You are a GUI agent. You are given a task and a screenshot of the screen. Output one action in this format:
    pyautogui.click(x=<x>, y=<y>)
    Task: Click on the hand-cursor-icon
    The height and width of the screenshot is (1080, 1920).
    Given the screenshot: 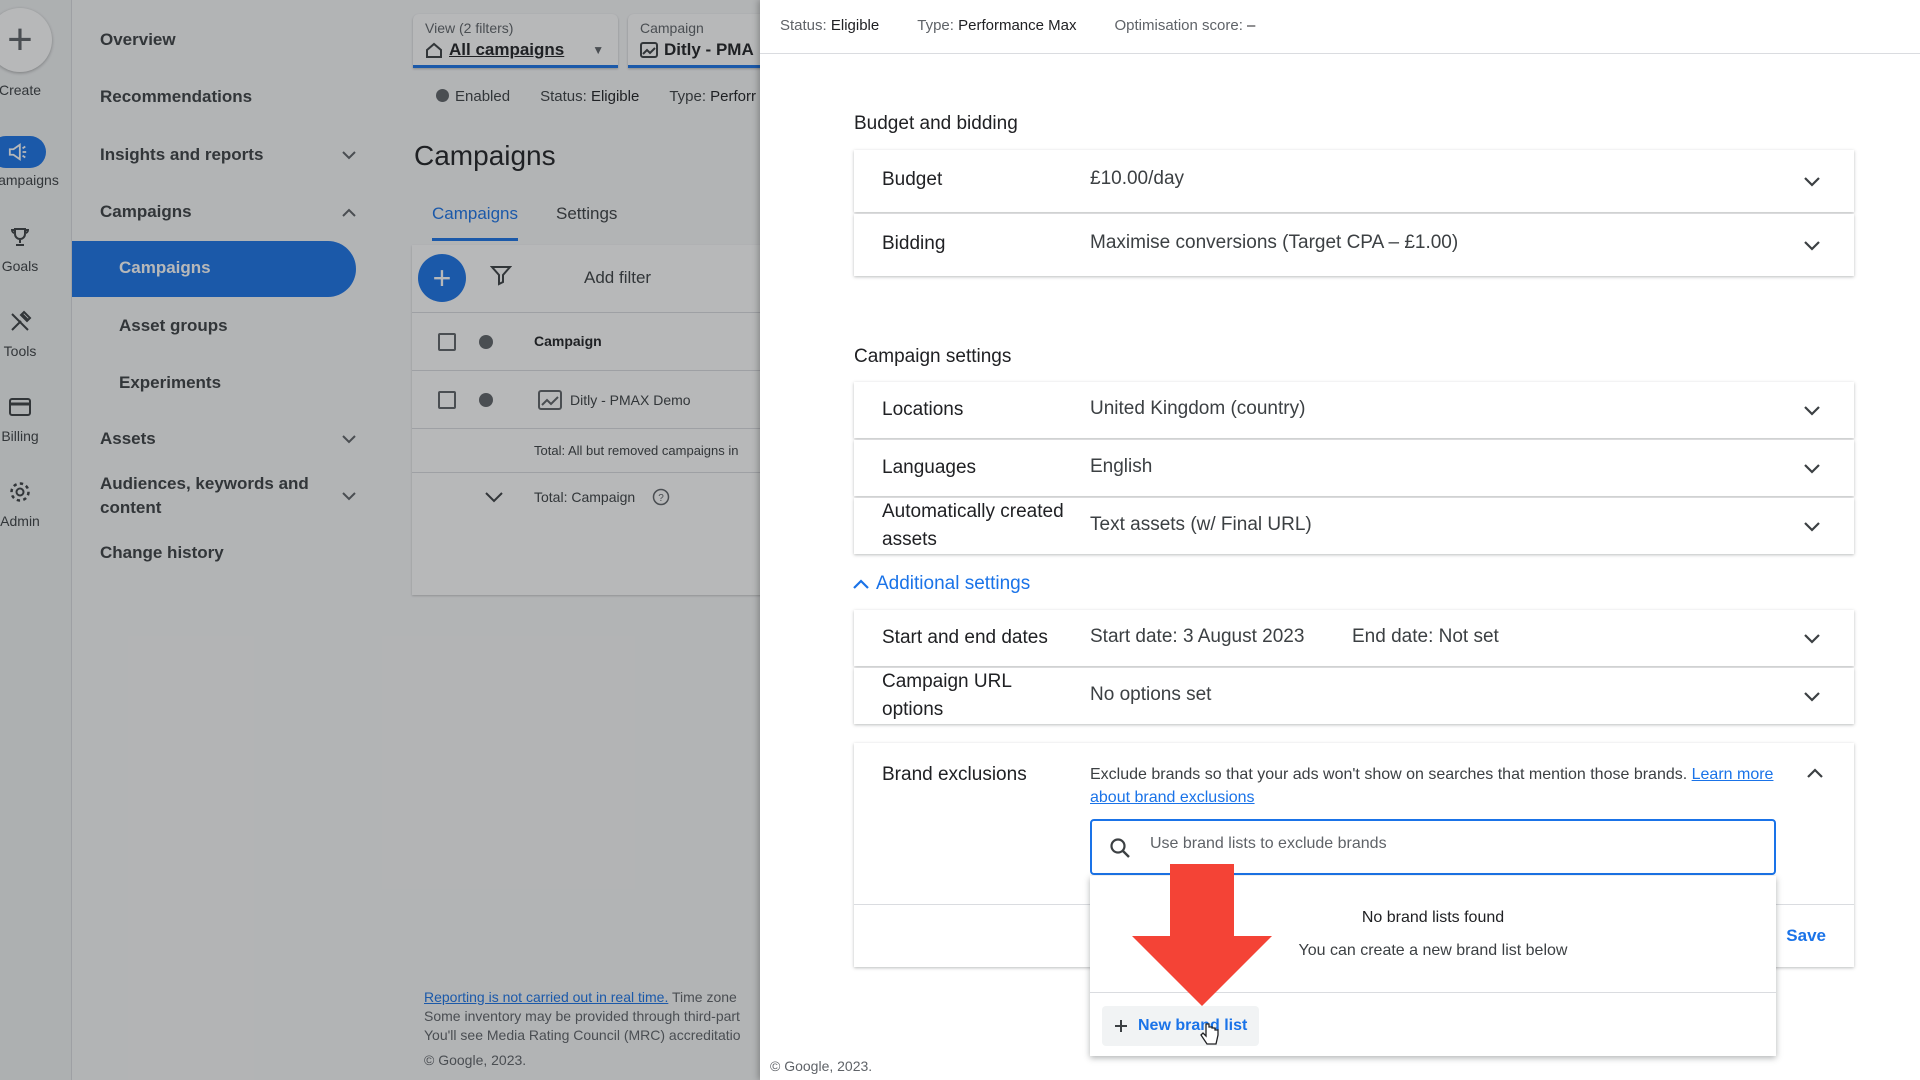 What is the action you would take?
    pyautogui.click(x=1209, y=1034)
    